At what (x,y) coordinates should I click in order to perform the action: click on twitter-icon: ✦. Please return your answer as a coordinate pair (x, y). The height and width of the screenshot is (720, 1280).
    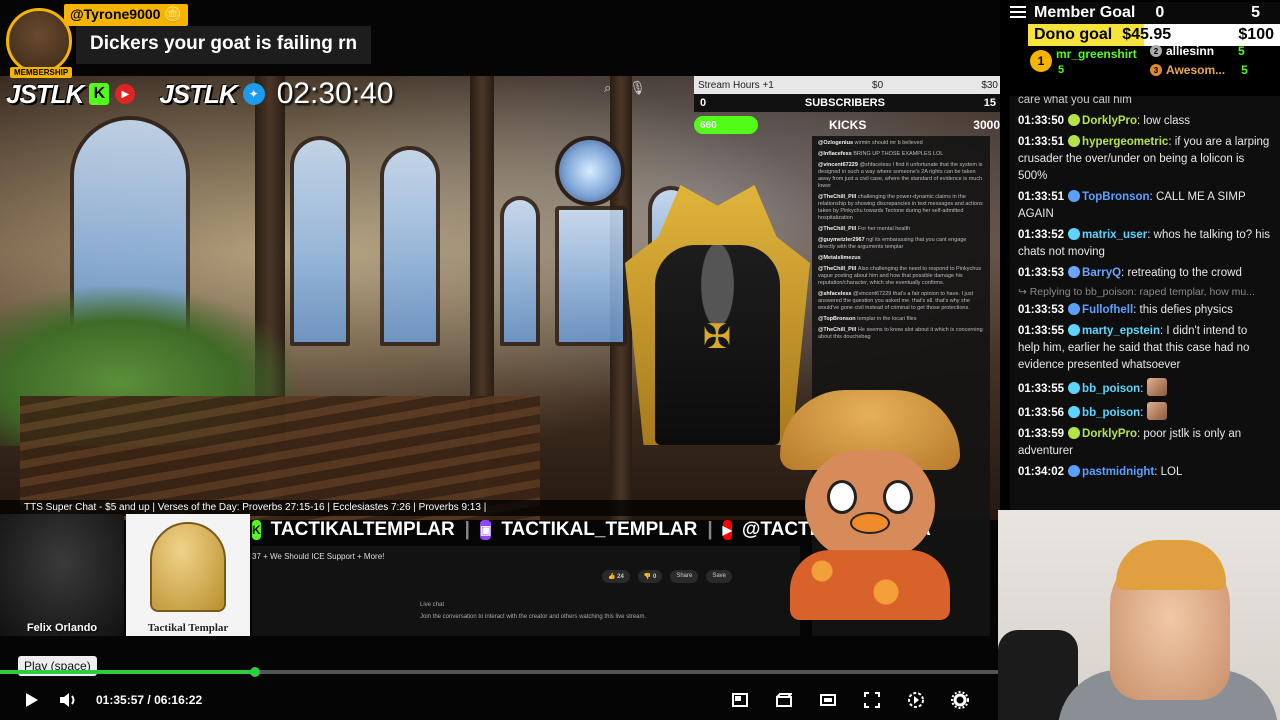
    Looking at the image, I should click on (253, 94).